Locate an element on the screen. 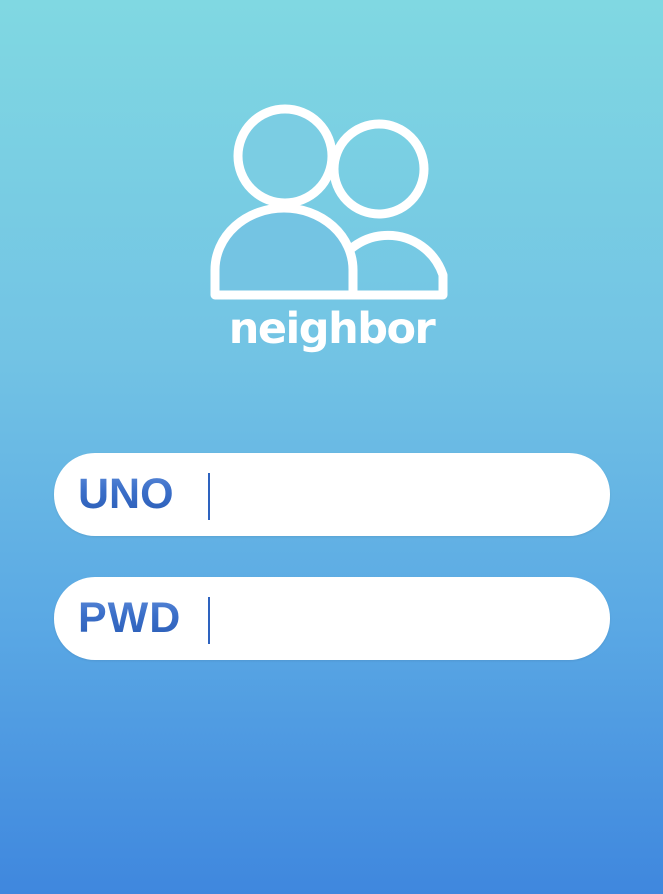  password-field: PWD is located at coordinates (332, 618).